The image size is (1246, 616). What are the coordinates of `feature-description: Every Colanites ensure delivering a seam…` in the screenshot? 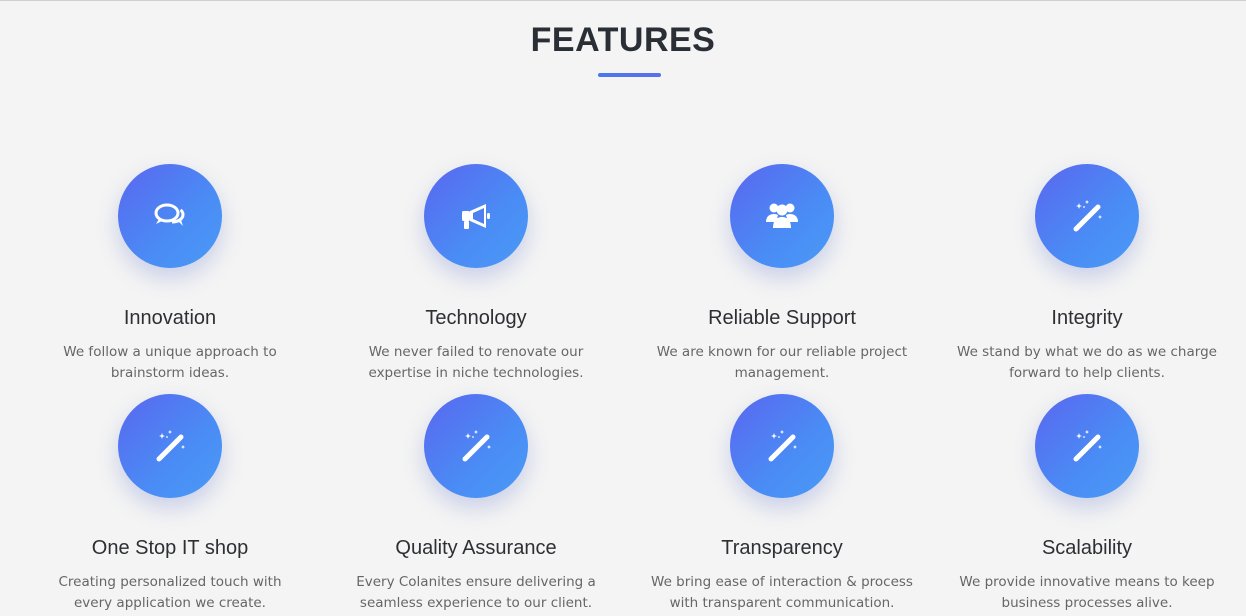 It's located at (476, 593).